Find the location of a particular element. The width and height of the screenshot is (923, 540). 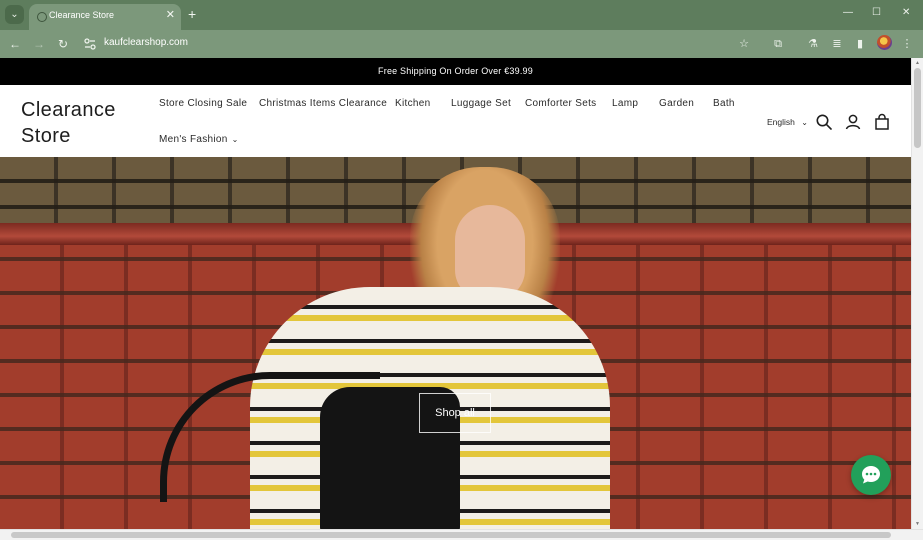

nav-item-store-closing-sale: Store Closing Sale is located at coordinates (203, 103).